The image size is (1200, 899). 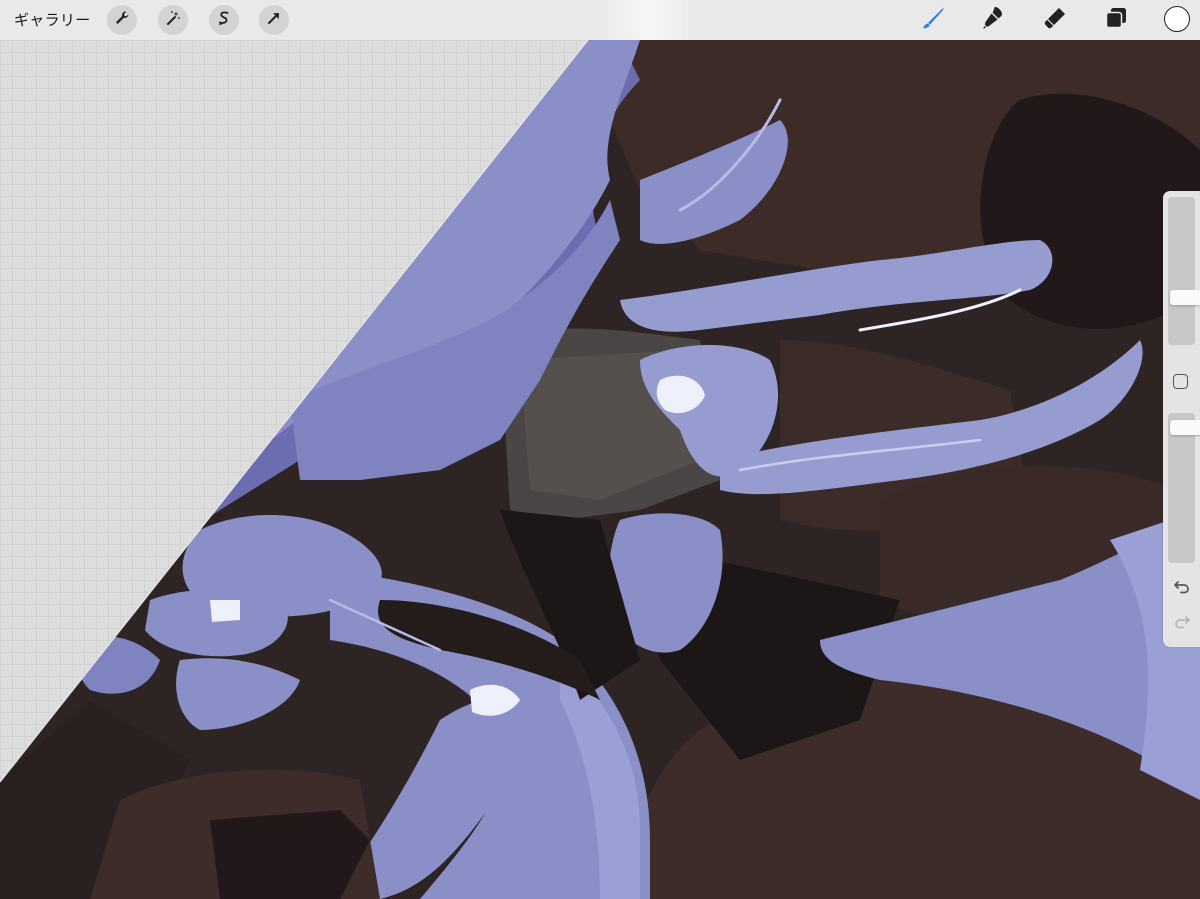 I want to click on redo-button, so click(x=1181, y=623).